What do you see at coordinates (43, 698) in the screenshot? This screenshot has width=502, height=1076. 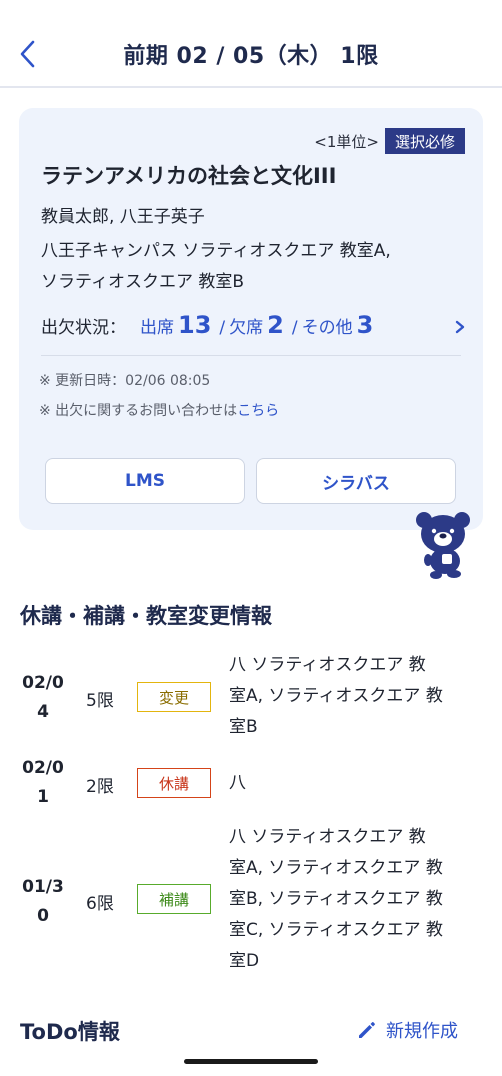 I see `date: 02/0 4` at bounding box center [43, 698].